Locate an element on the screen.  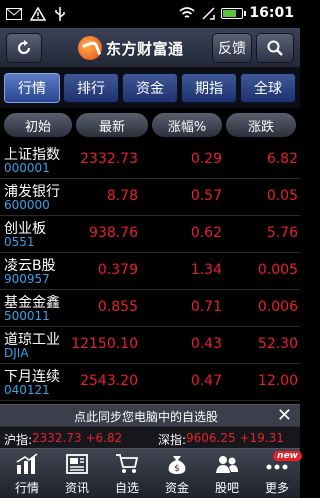
stock-code: 900957 is located at coordinates (27, 279).